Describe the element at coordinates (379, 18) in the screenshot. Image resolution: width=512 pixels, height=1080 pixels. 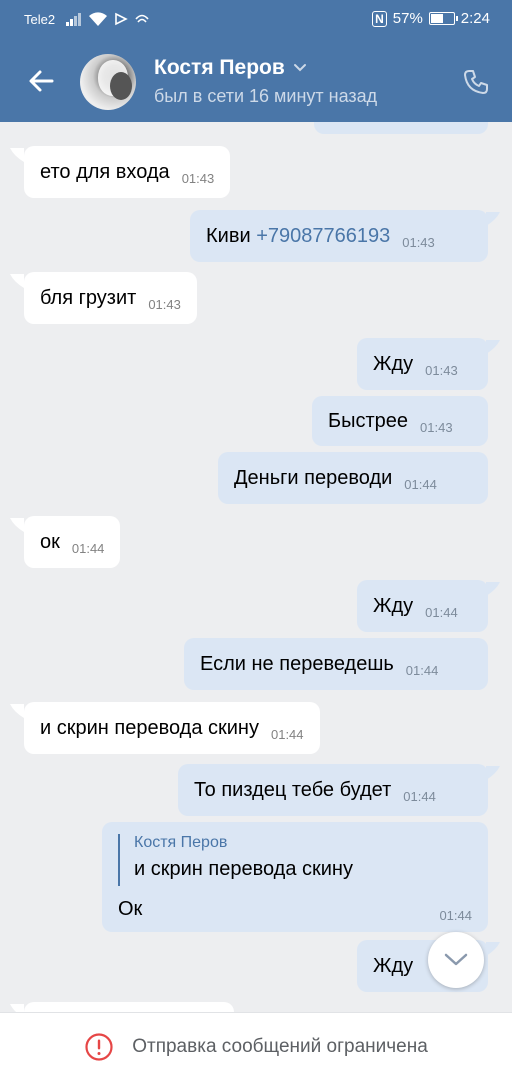
I see `nfc-icon: N` at that location.